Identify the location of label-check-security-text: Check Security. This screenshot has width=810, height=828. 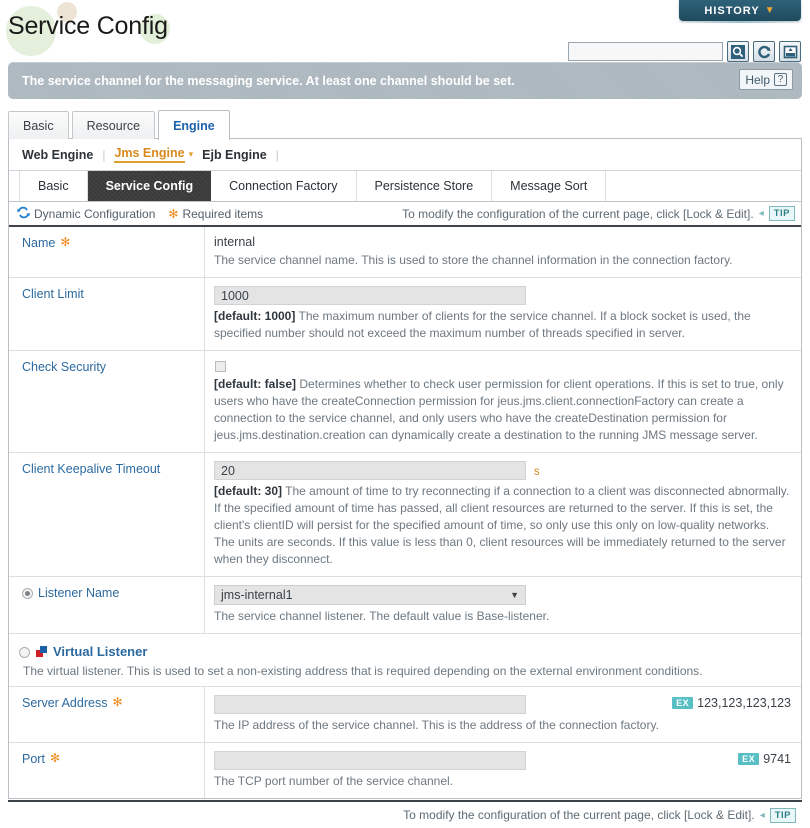
(64, 367).